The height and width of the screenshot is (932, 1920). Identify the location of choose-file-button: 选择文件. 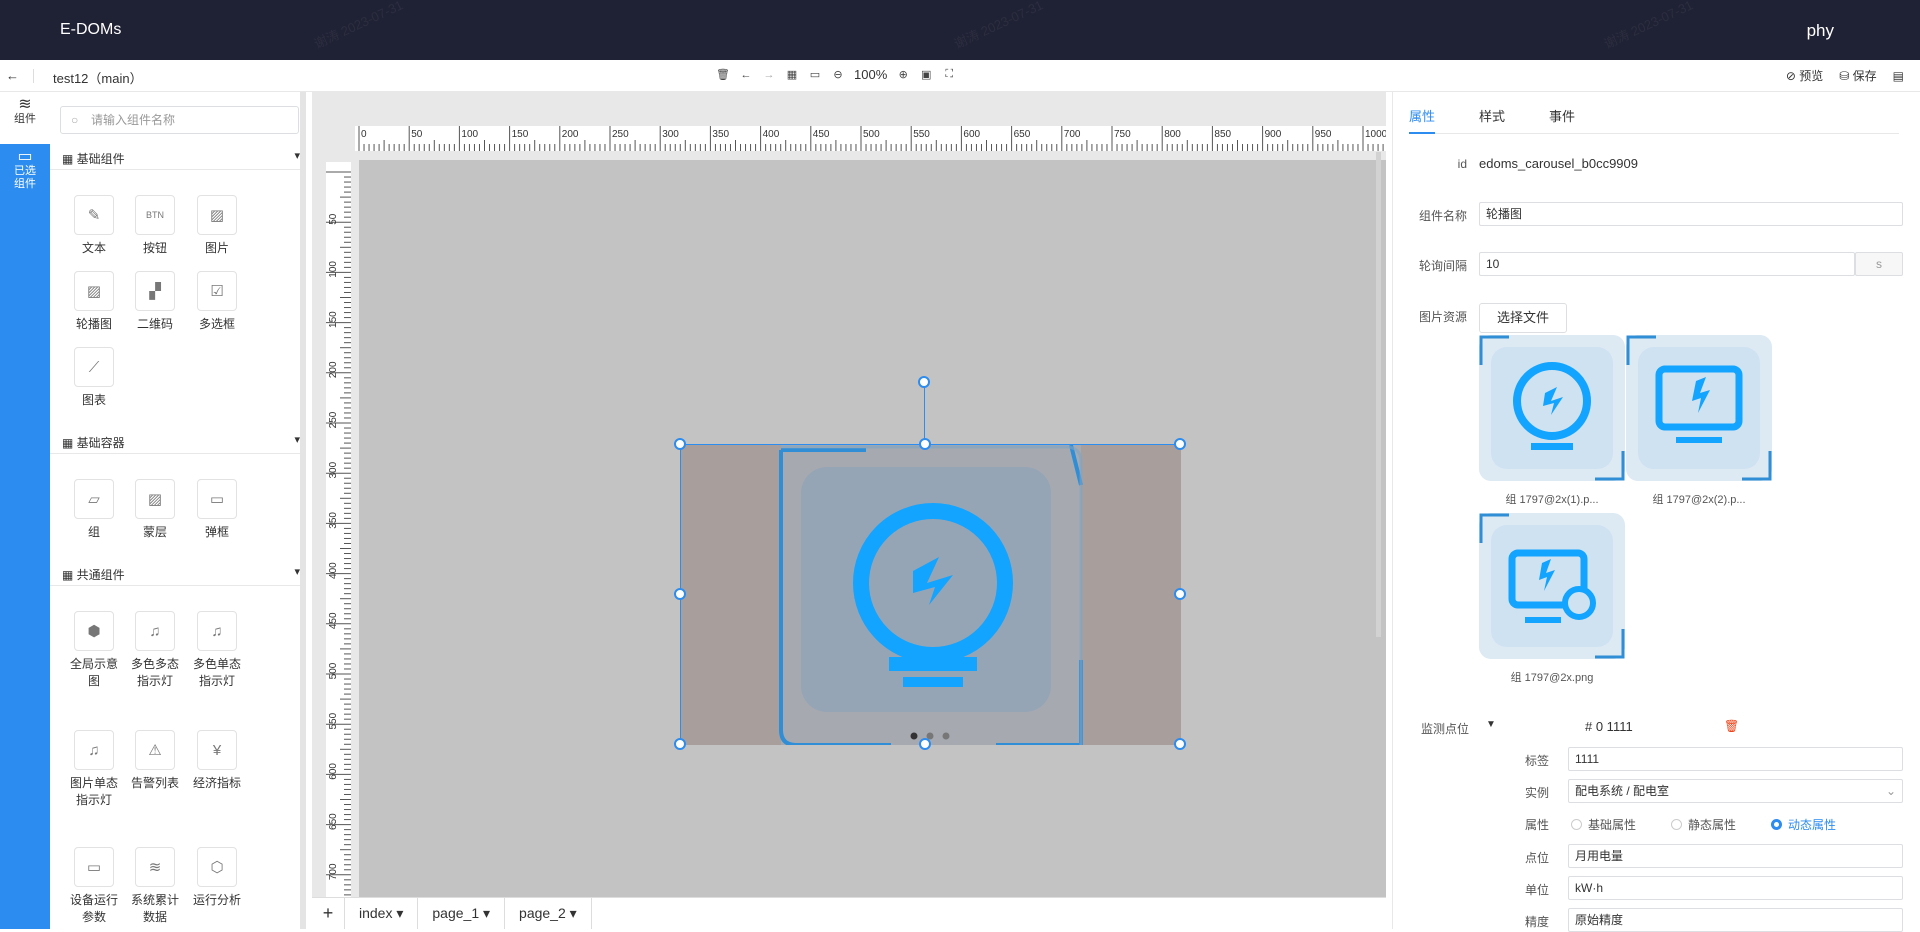
(1523, 318).